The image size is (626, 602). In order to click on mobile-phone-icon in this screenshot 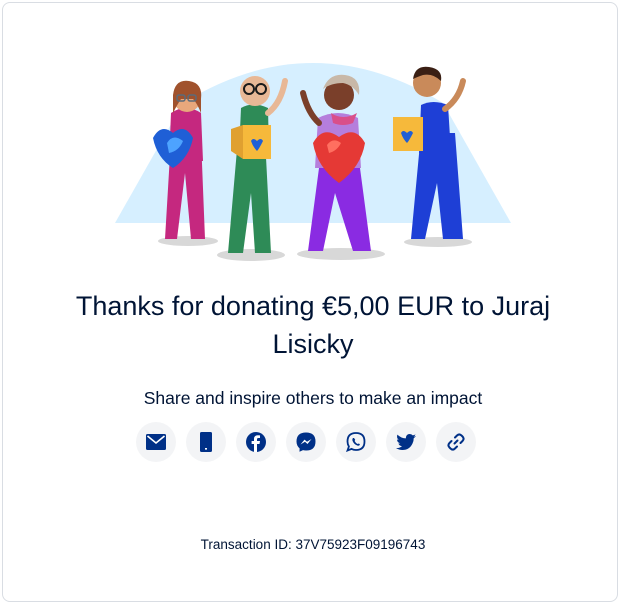, I will do `click(206, 442)`.